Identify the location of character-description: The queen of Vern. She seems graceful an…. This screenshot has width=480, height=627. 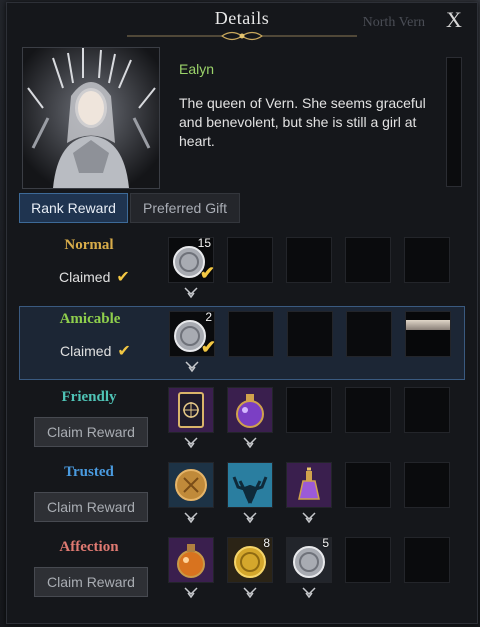
(302, 122).